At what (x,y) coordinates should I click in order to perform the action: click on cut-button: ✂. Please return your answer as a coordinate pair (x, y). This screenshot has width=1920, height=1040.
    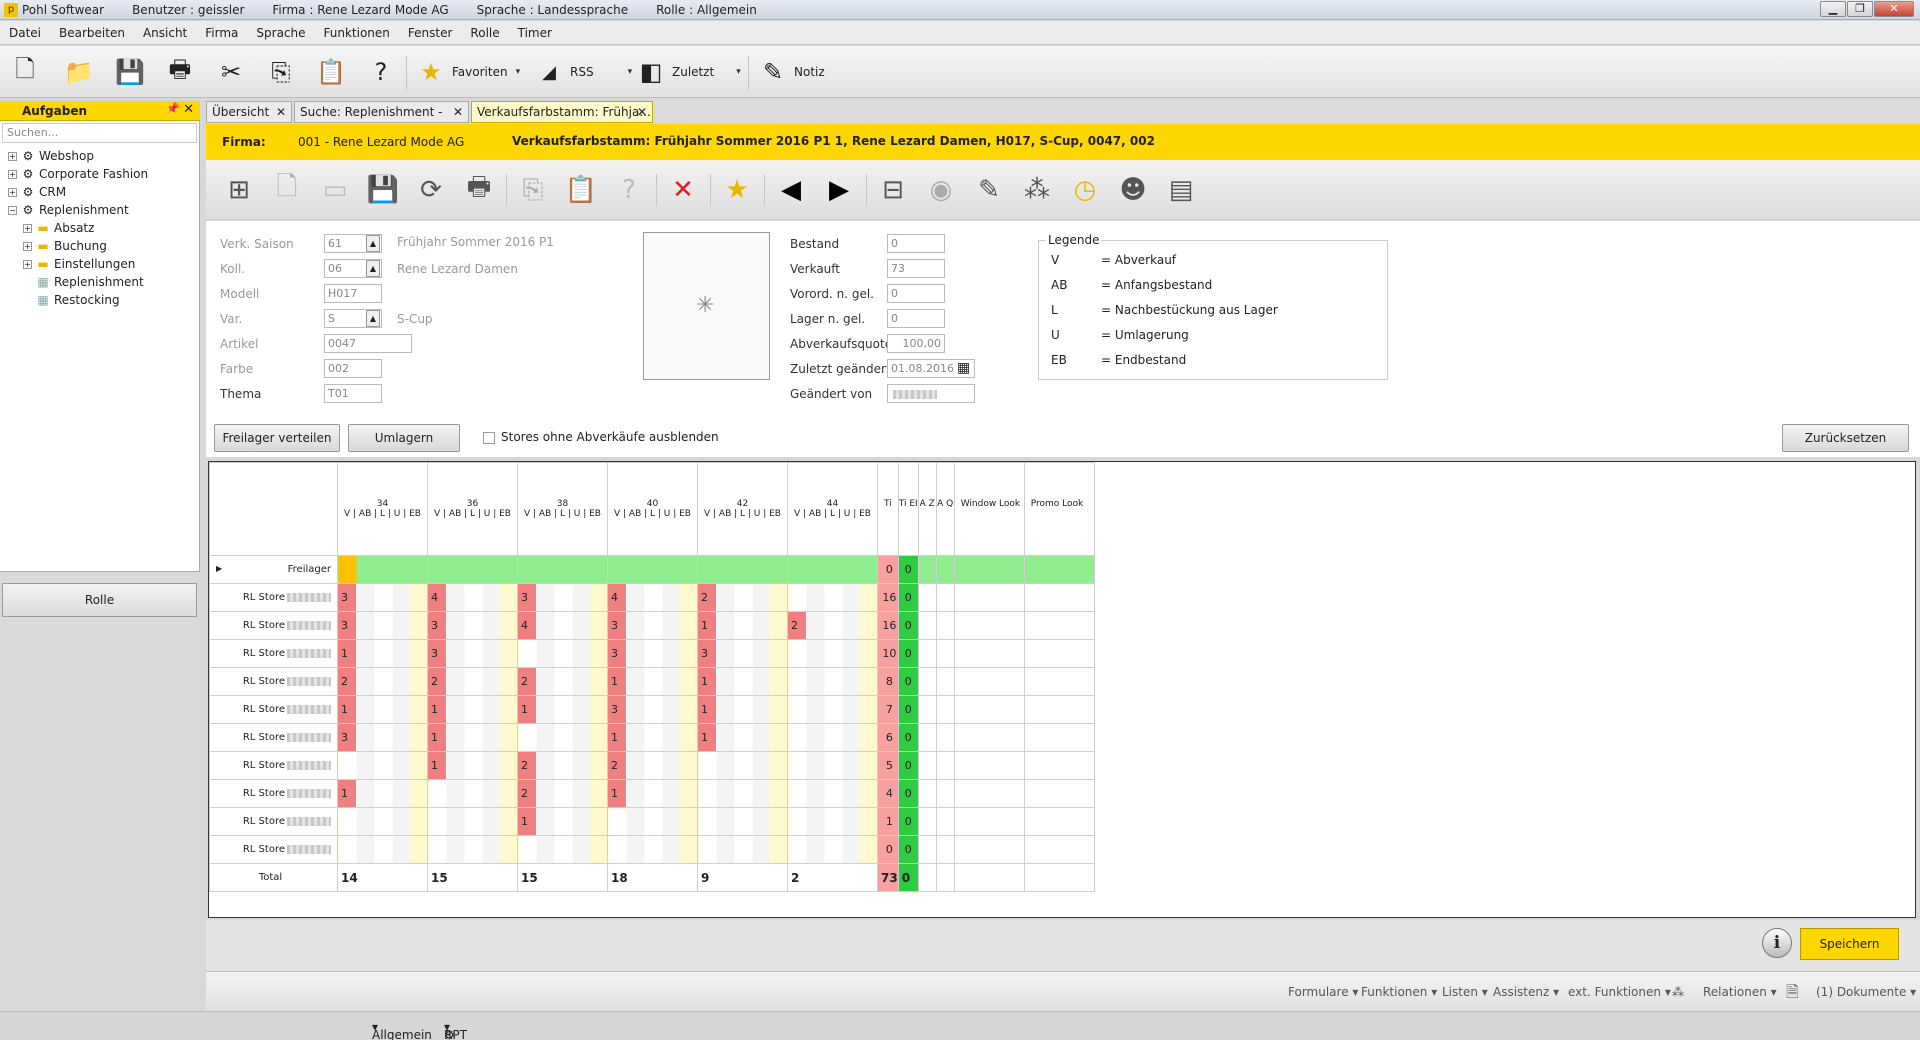
    Looking at the image, I should click on (231, 72).